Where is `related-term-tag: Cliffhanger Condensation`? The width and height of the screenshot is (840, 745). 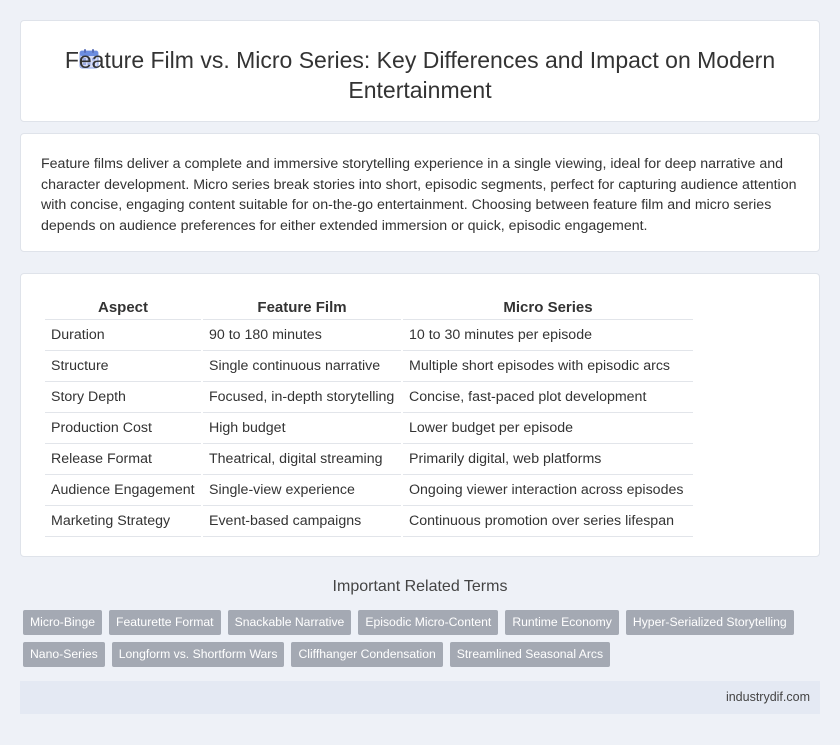
related-term-tag: Cliffhanger Condensation is located at coordinates (367, 654).